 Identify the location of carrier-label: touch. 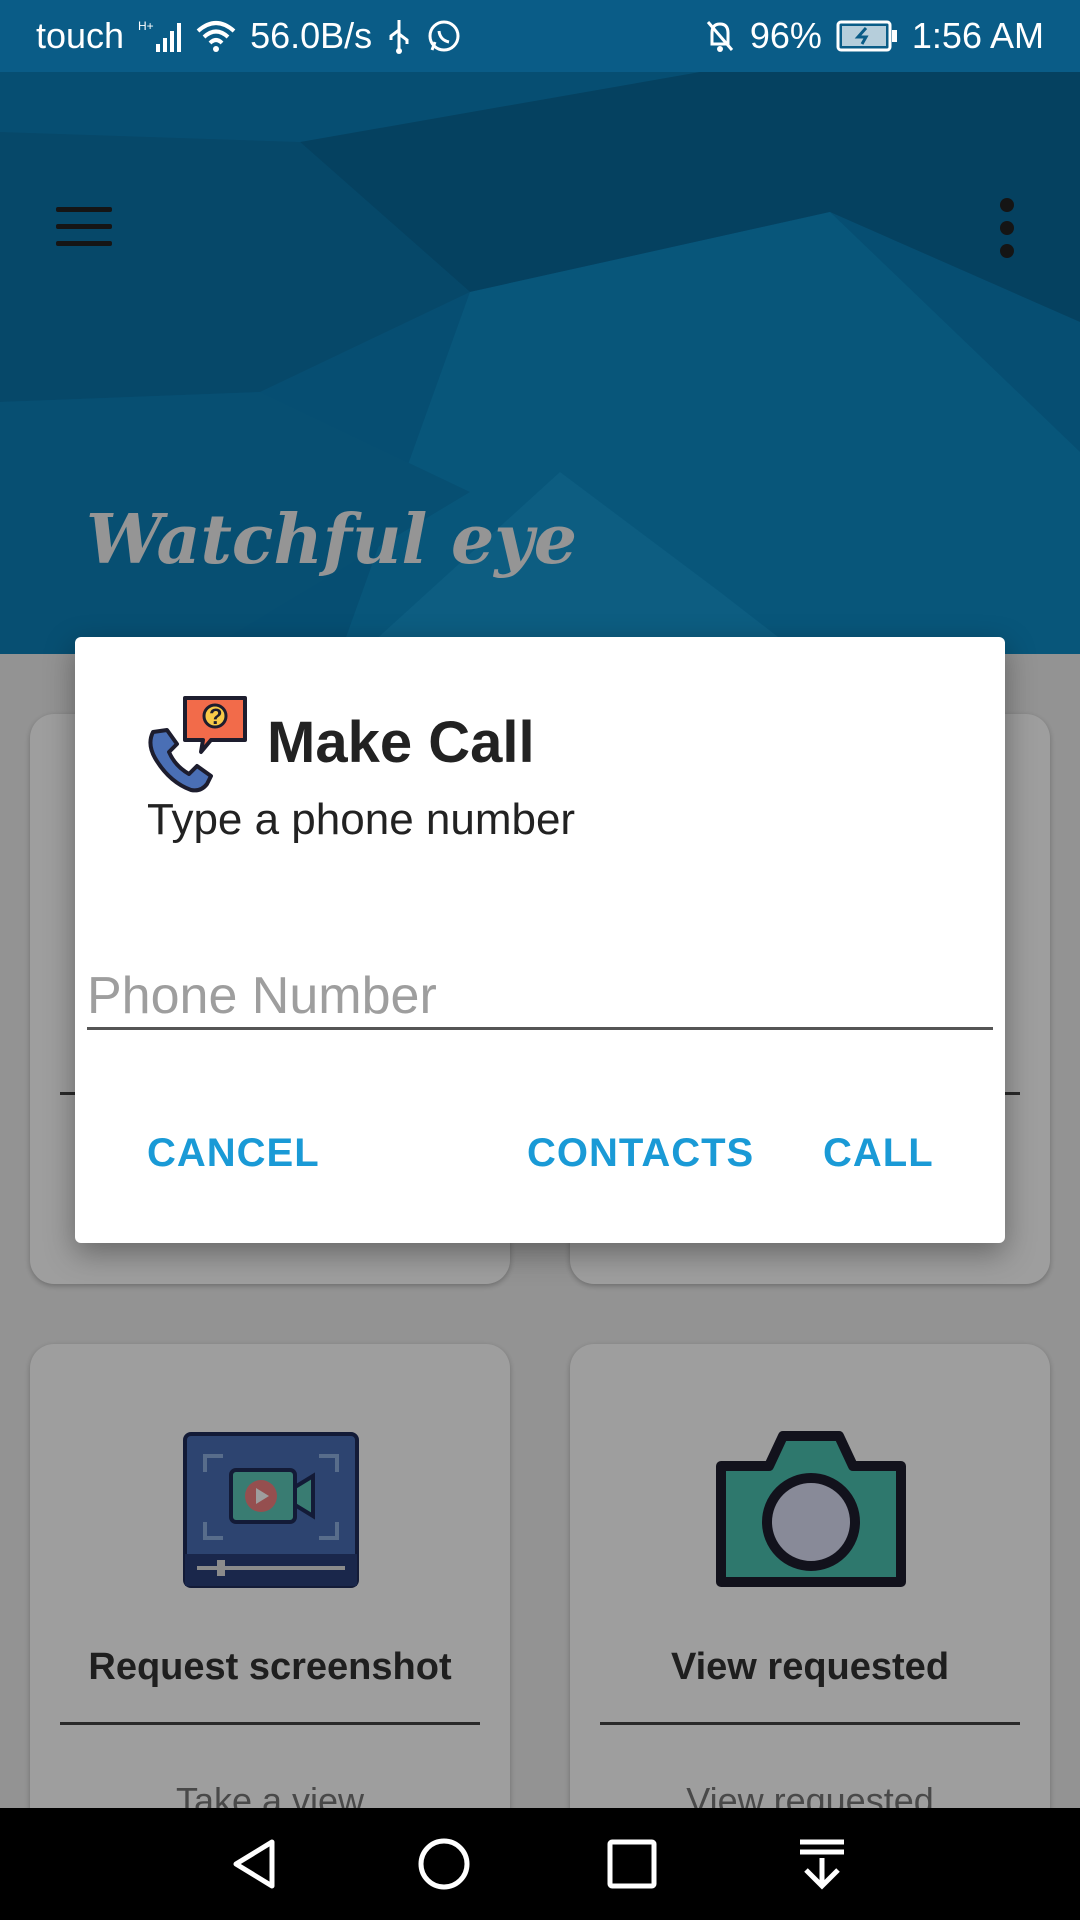
(80, 35).